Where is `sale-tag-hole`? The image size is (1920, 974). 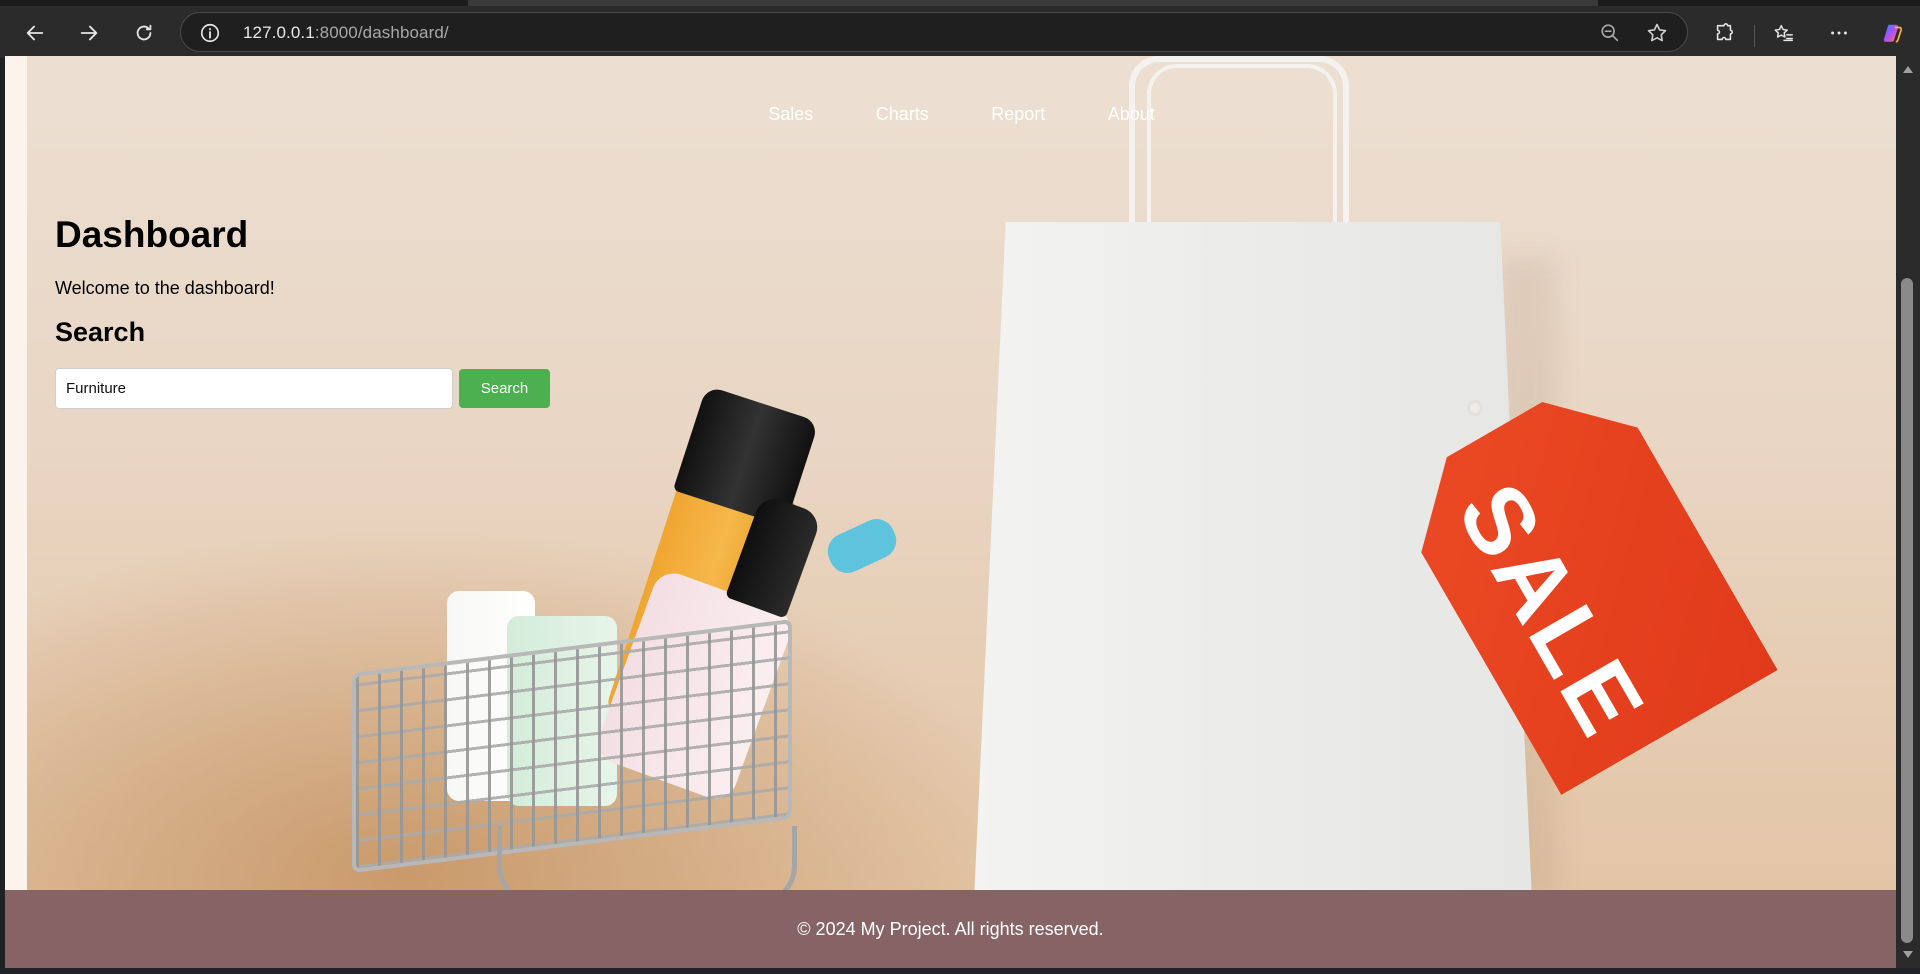 sale-tag-hole is located at coordinates (1475, 408).